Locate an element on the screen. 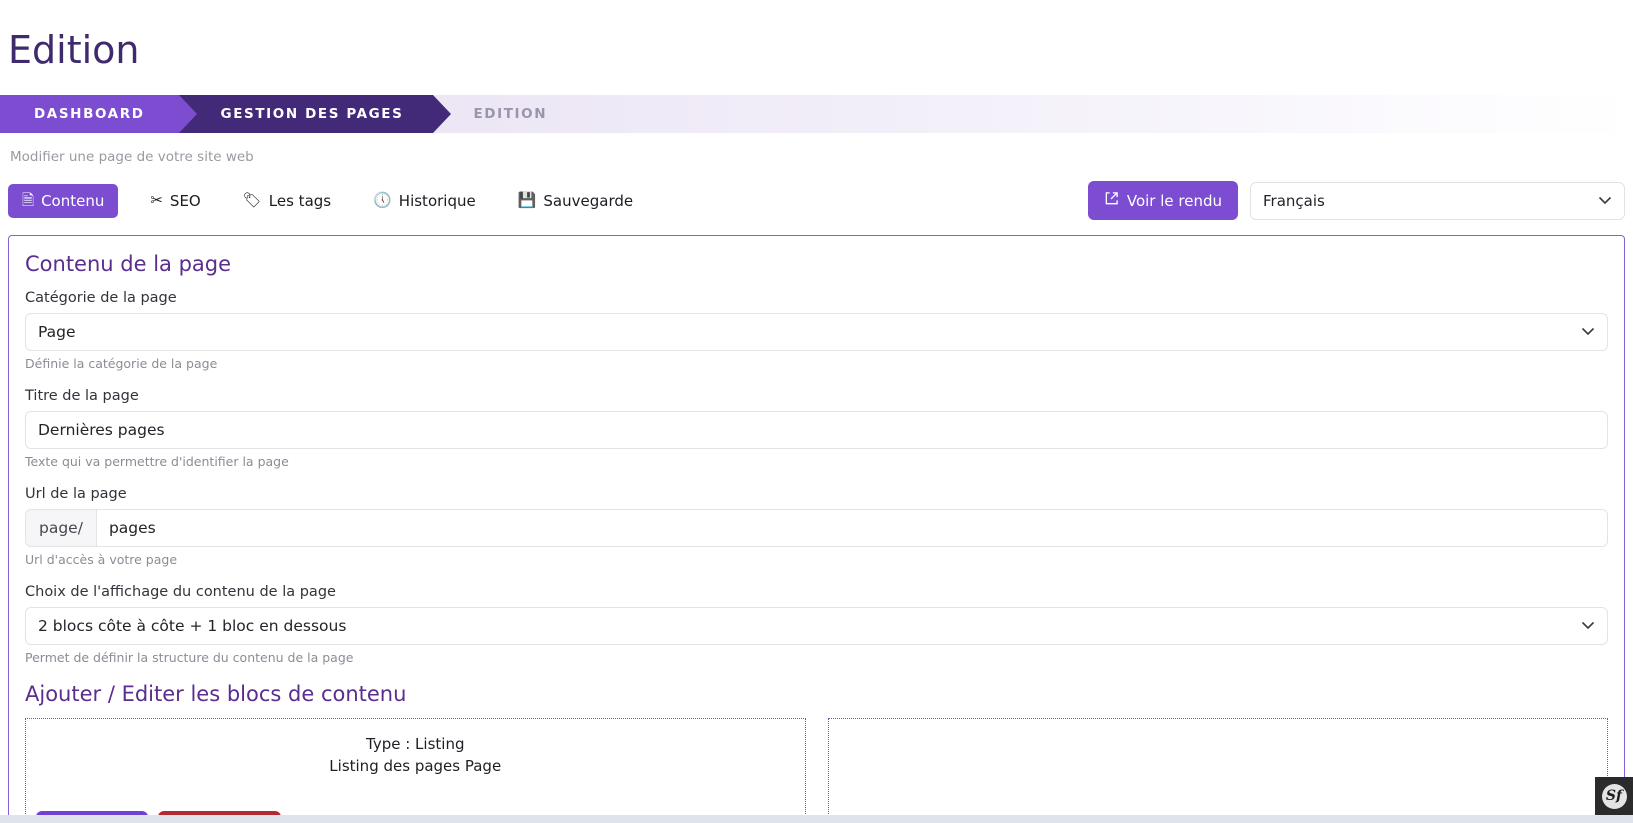 The image size is (1633, 823). url-input is located at coordinates (851, 527).